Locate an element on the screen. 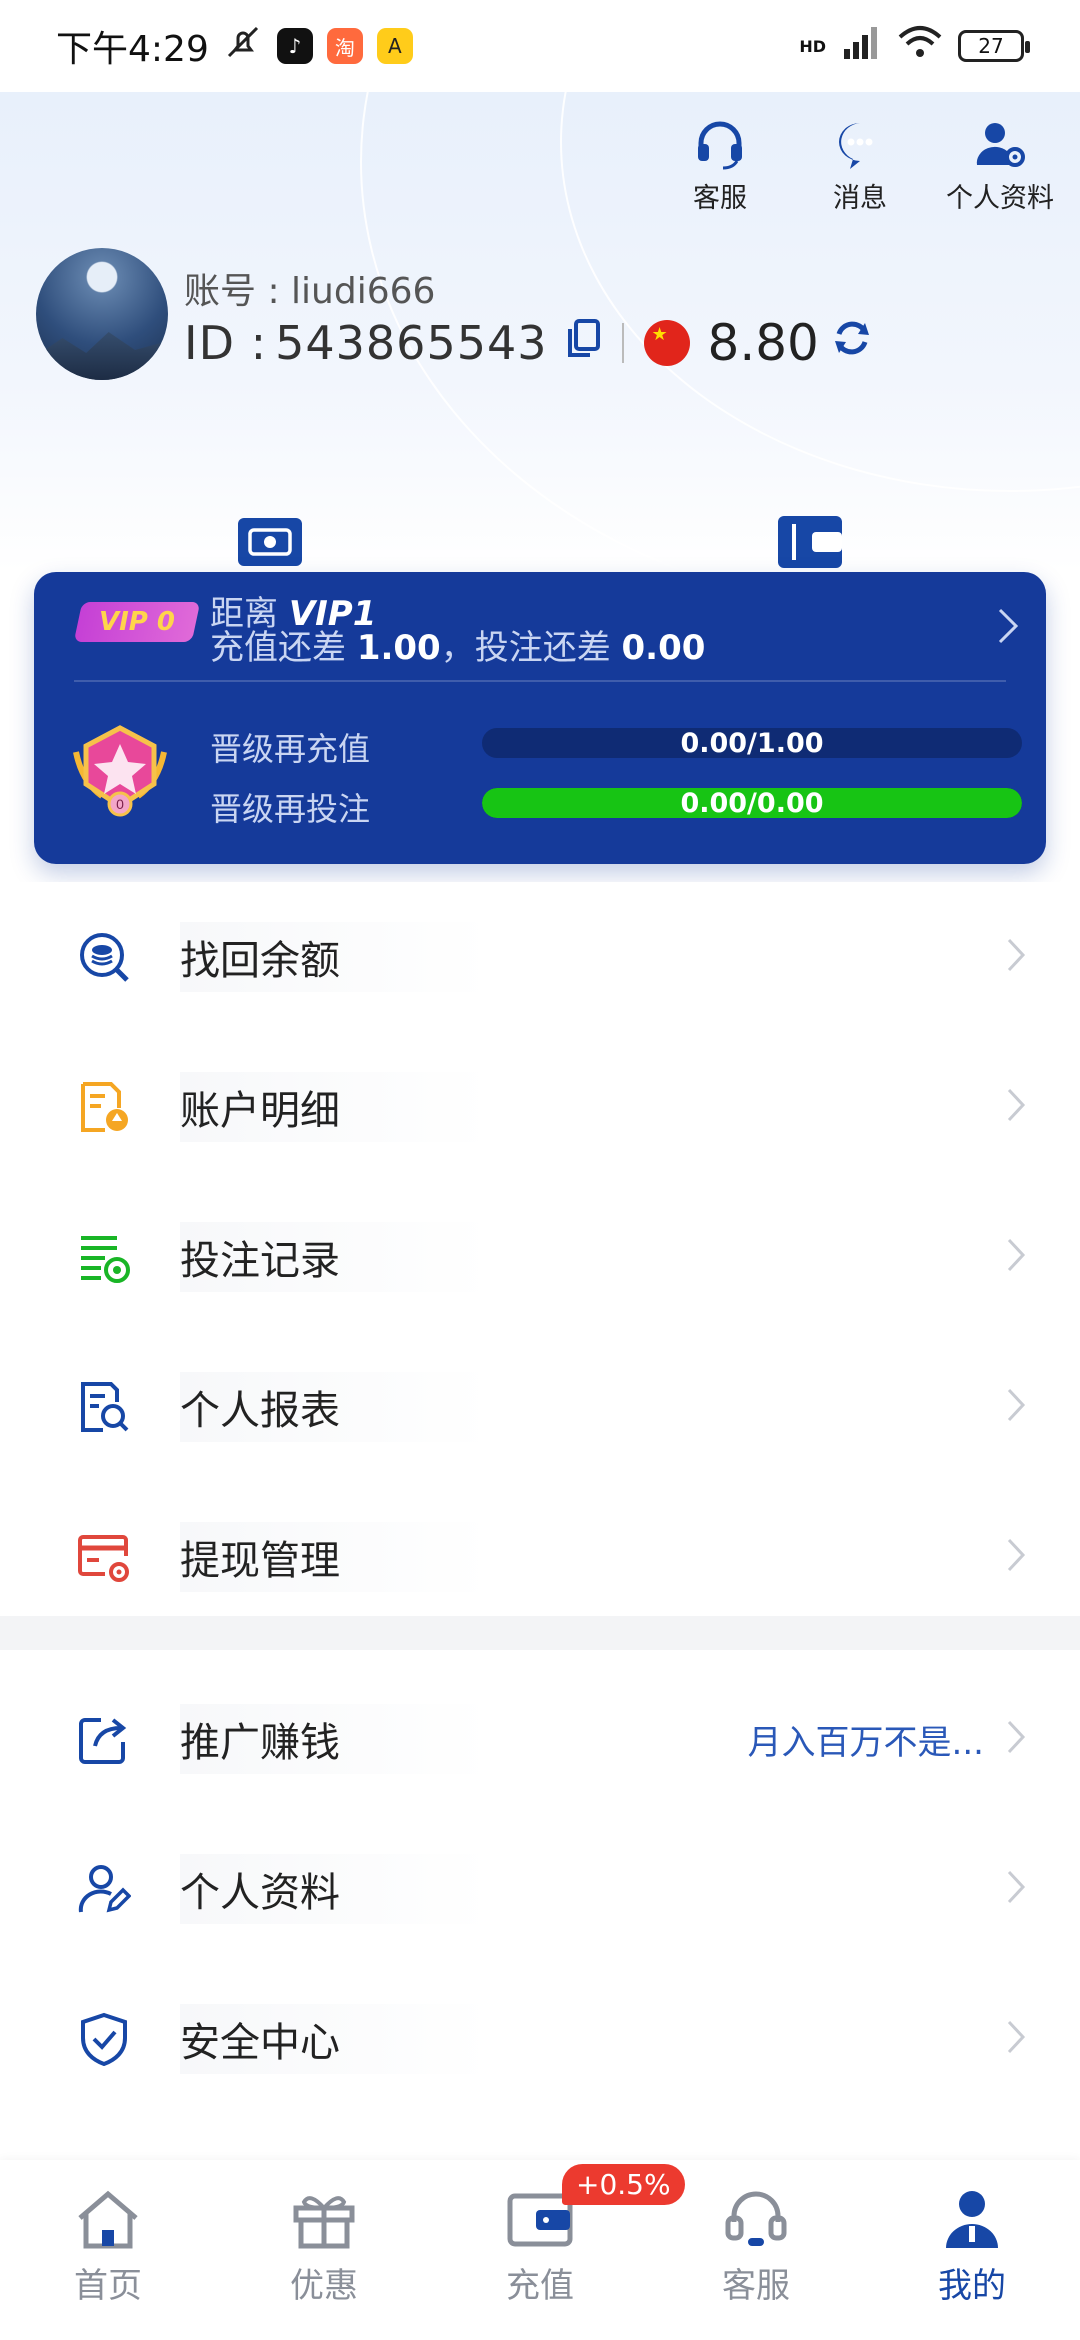  user-settings-icon is located at coordinates (1000, 144).